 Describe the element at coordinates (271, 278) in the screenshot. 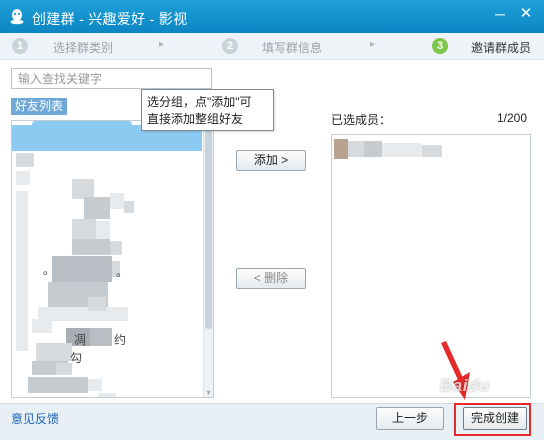

I see `delete-button: < 删除` at that location.